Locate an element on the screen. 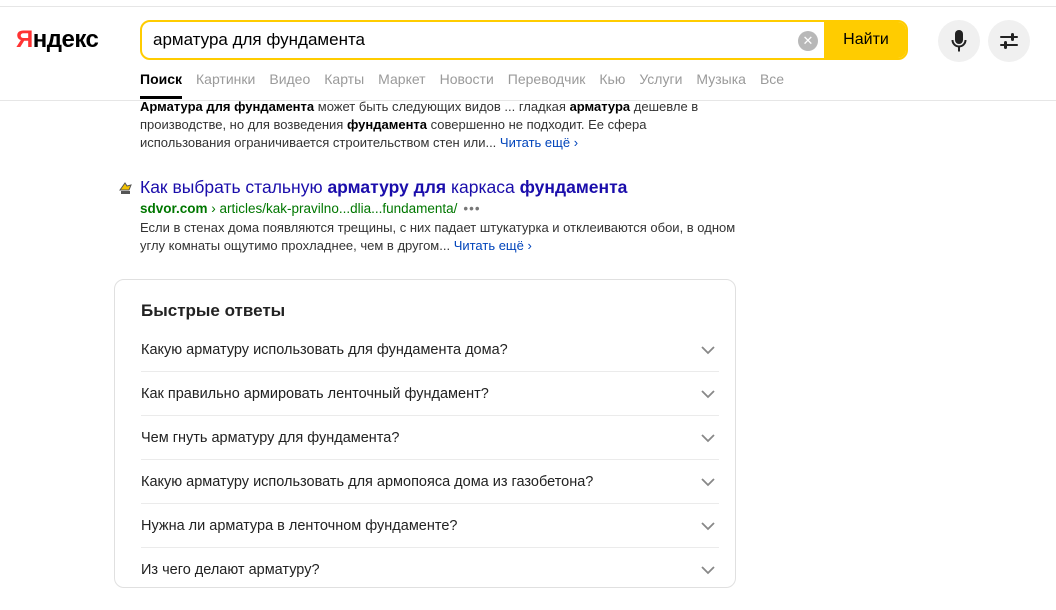 The image size is (1056, 610). tab-services: Услуги is located at coordinates (660, 85).